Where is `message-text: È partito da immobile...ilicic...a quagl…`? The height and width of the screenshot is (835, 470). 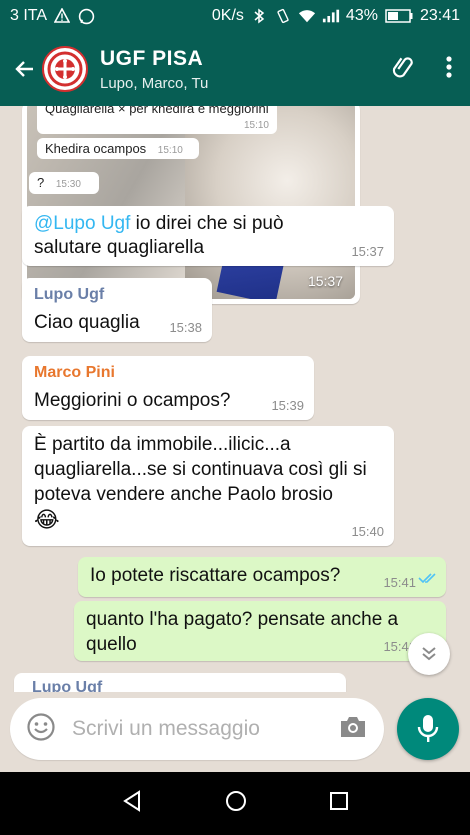 message-text: È partito da immobile...ilicic...a quagl… is located at coordinates (200, 469).